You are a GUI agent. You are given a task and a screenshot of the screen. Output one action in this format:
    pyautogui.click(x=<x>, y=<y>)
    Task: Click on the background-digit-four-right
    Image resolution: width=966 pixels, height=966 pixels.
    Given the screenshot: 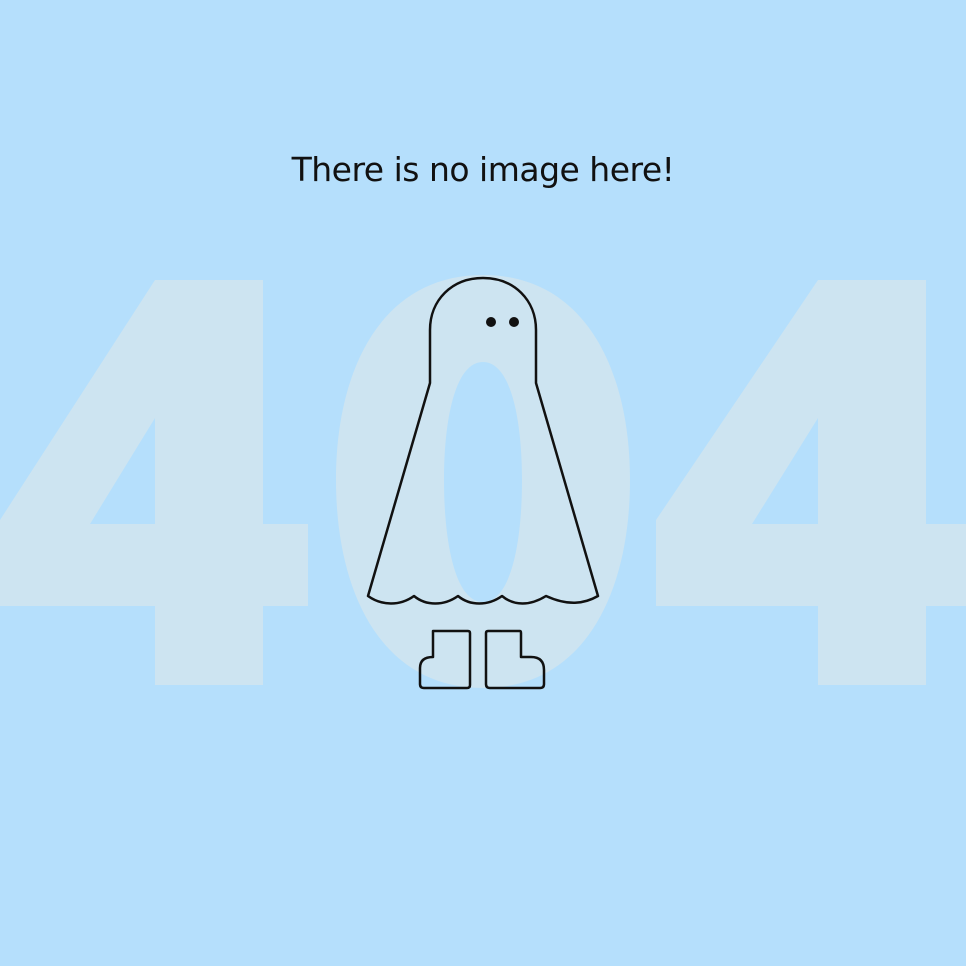 What is the action you would take?
    pyautogui.click(x=811, y=482)
    